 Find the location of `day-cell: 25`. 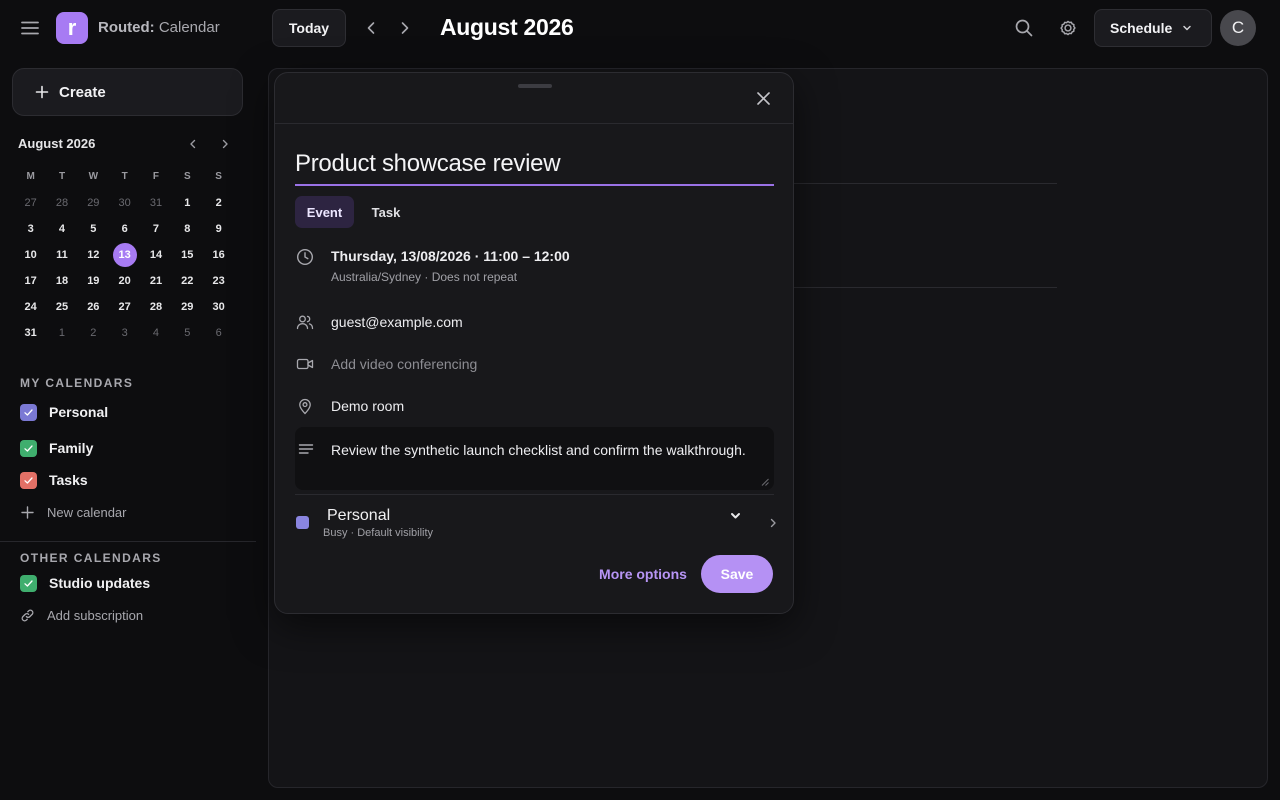

day-cell: 25 is located at coordinates (61, 307).